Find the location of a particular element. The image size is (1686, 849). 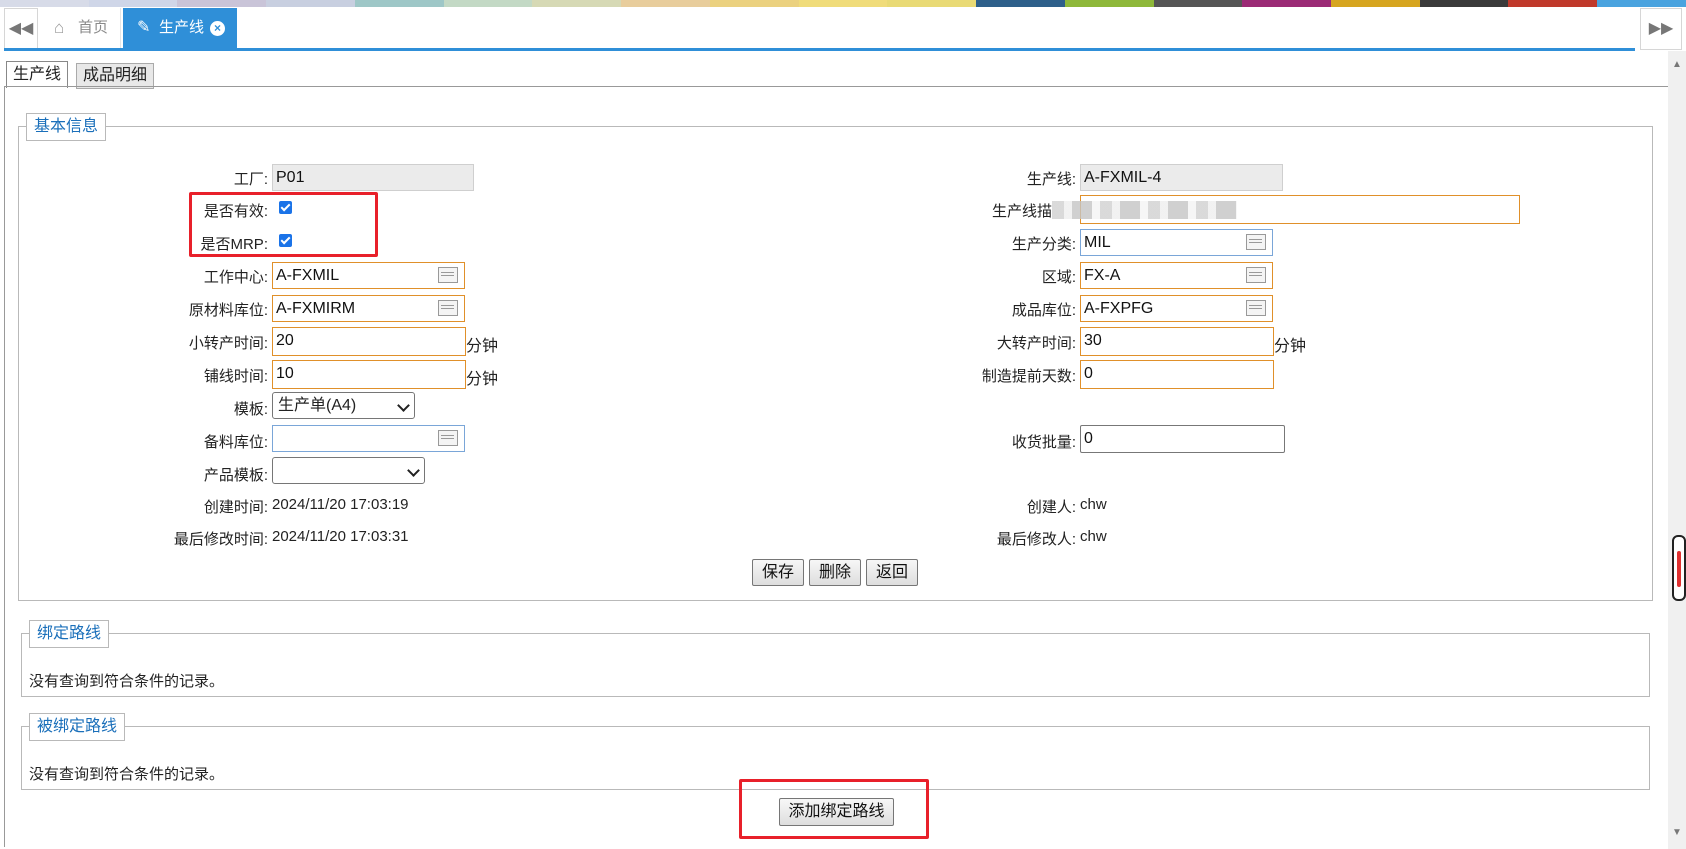

area-field: FX-A is located at coordinates (1176, 275).